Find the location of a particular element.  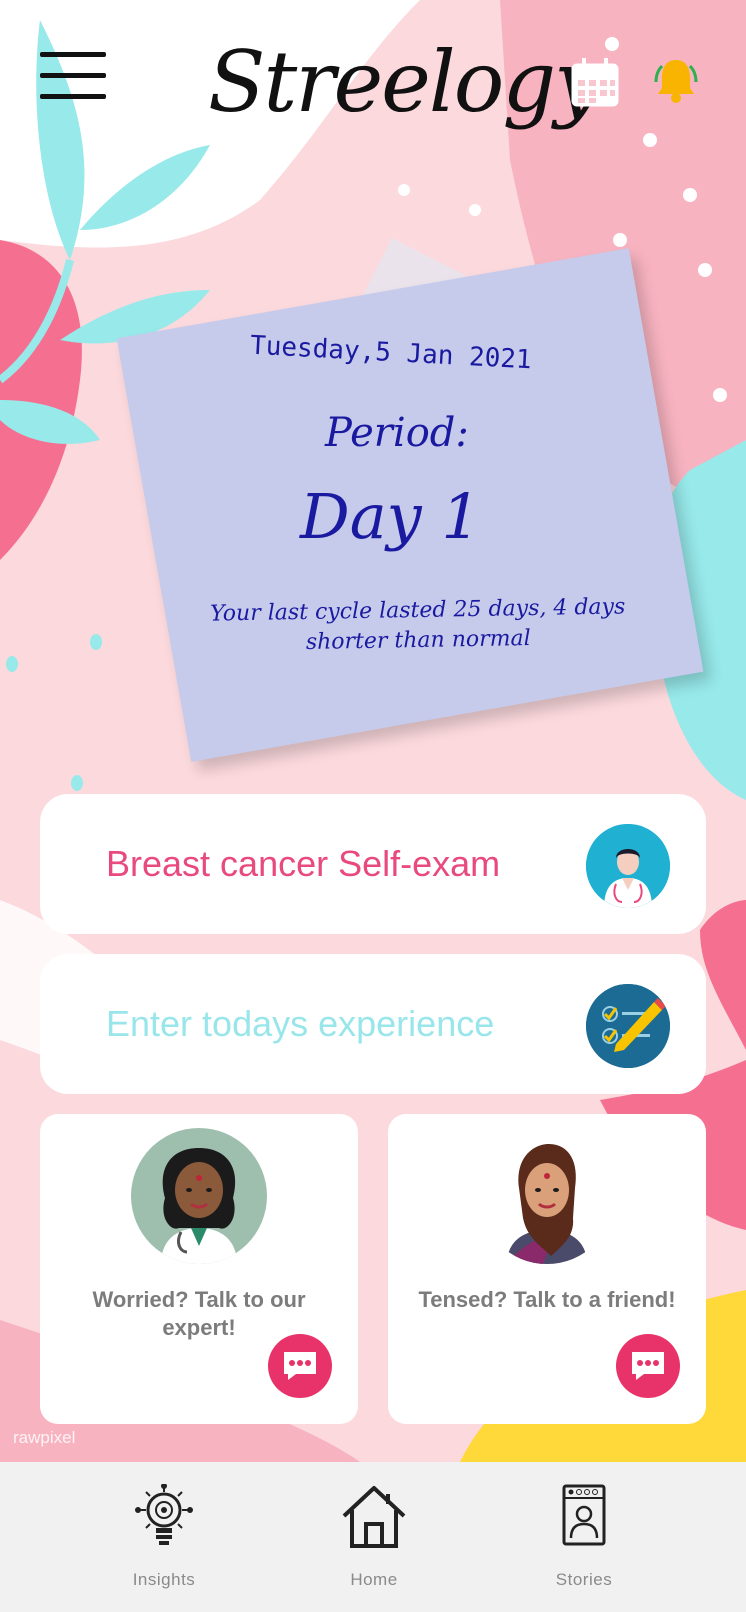

nav-label-home: Home is located at coordinates (374, 1579).